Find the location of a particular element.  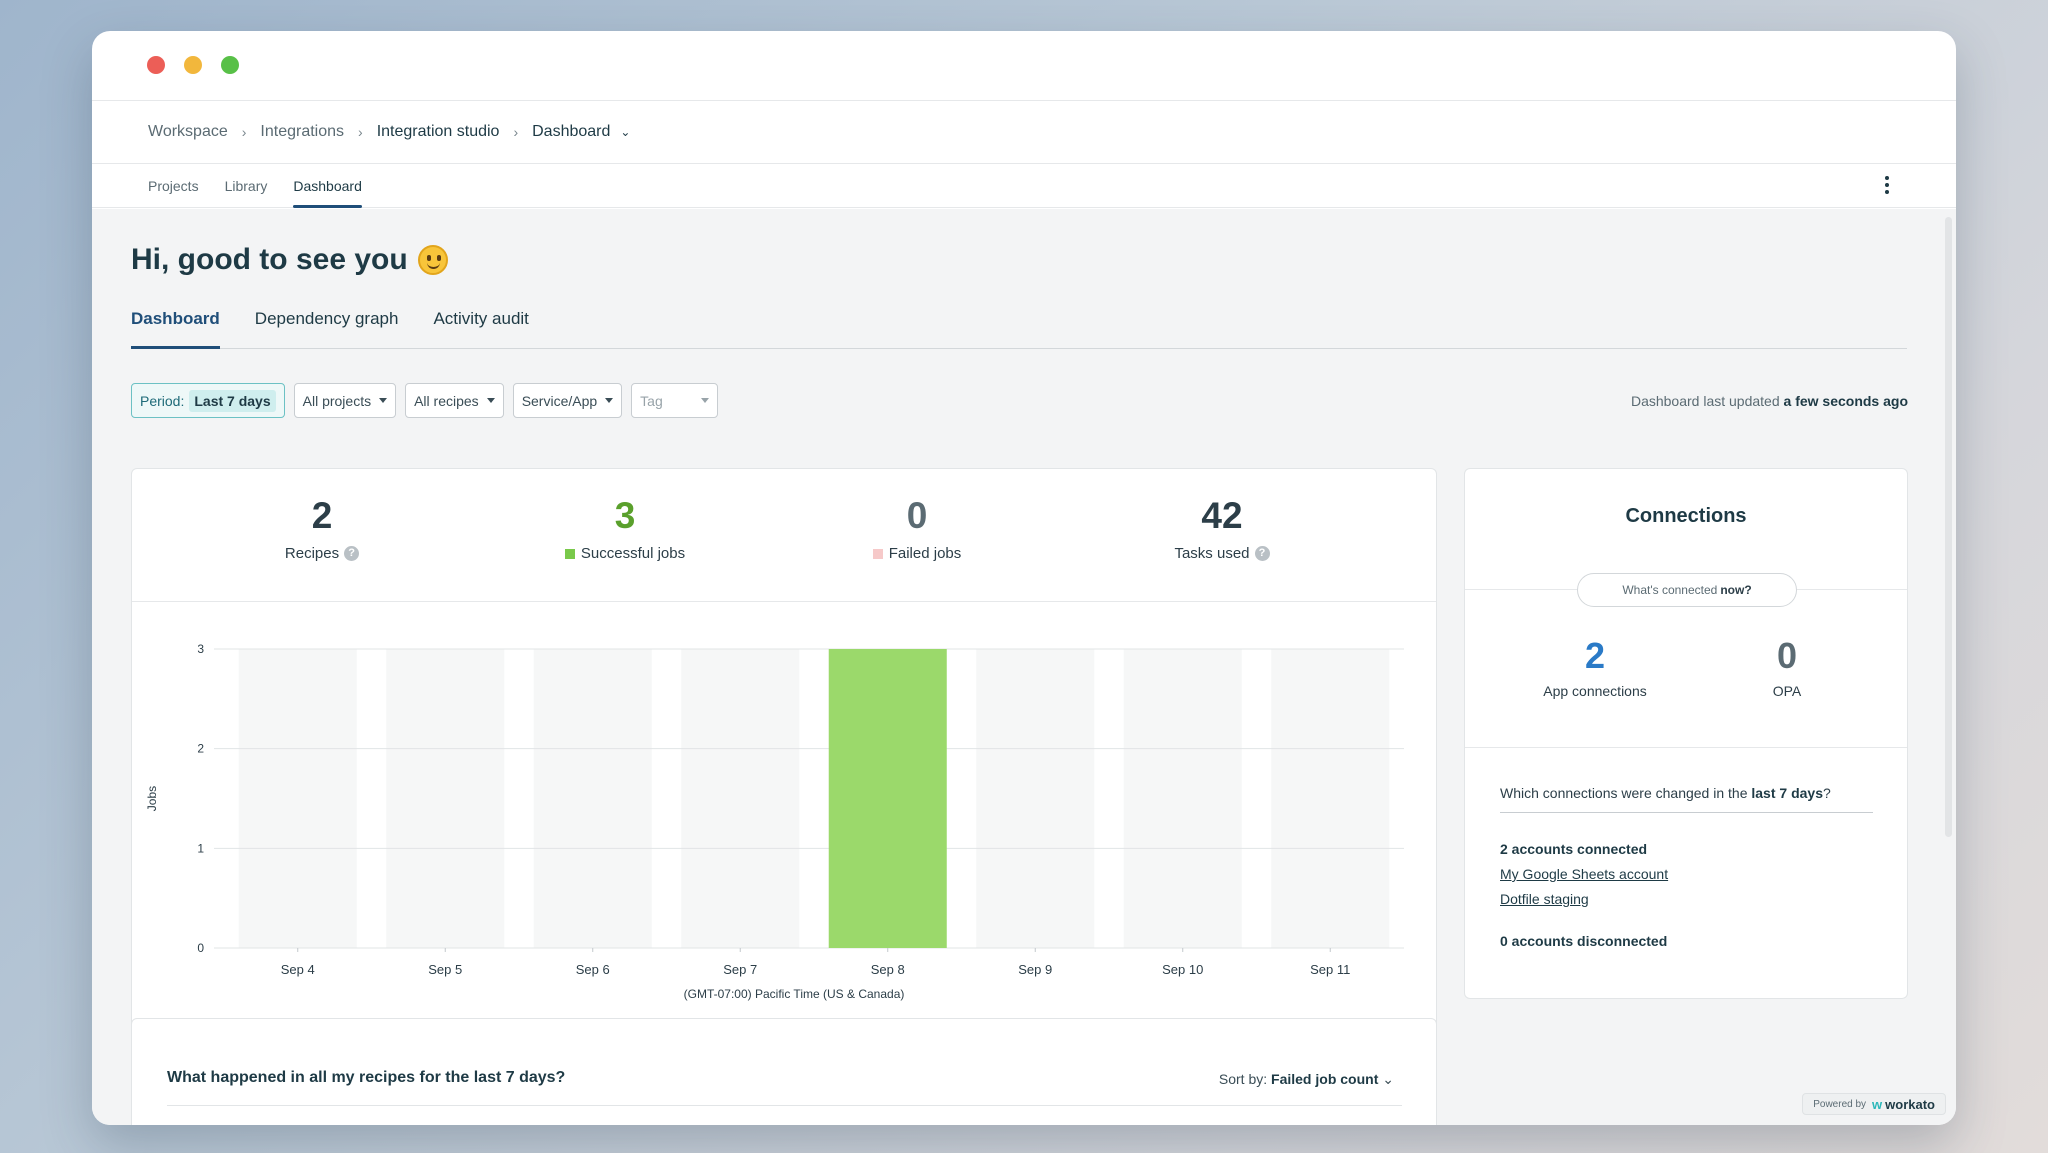

scrollbar is located at coordinates (1948, 527).